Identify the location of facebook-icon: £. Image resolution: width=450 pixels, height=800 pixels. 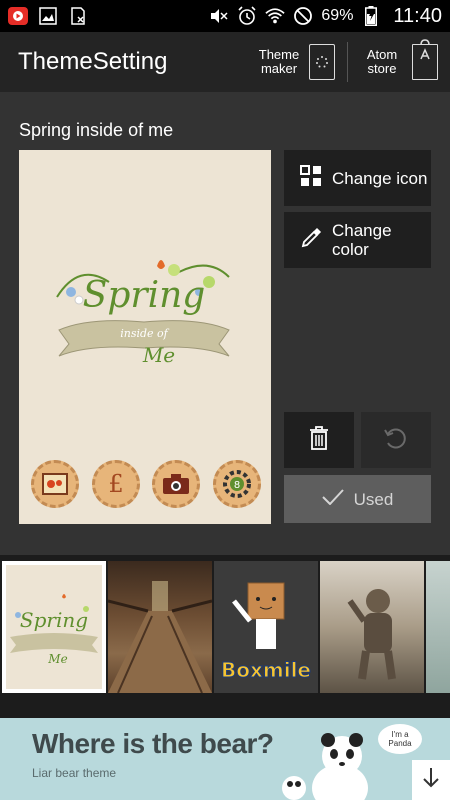
(115, 484).